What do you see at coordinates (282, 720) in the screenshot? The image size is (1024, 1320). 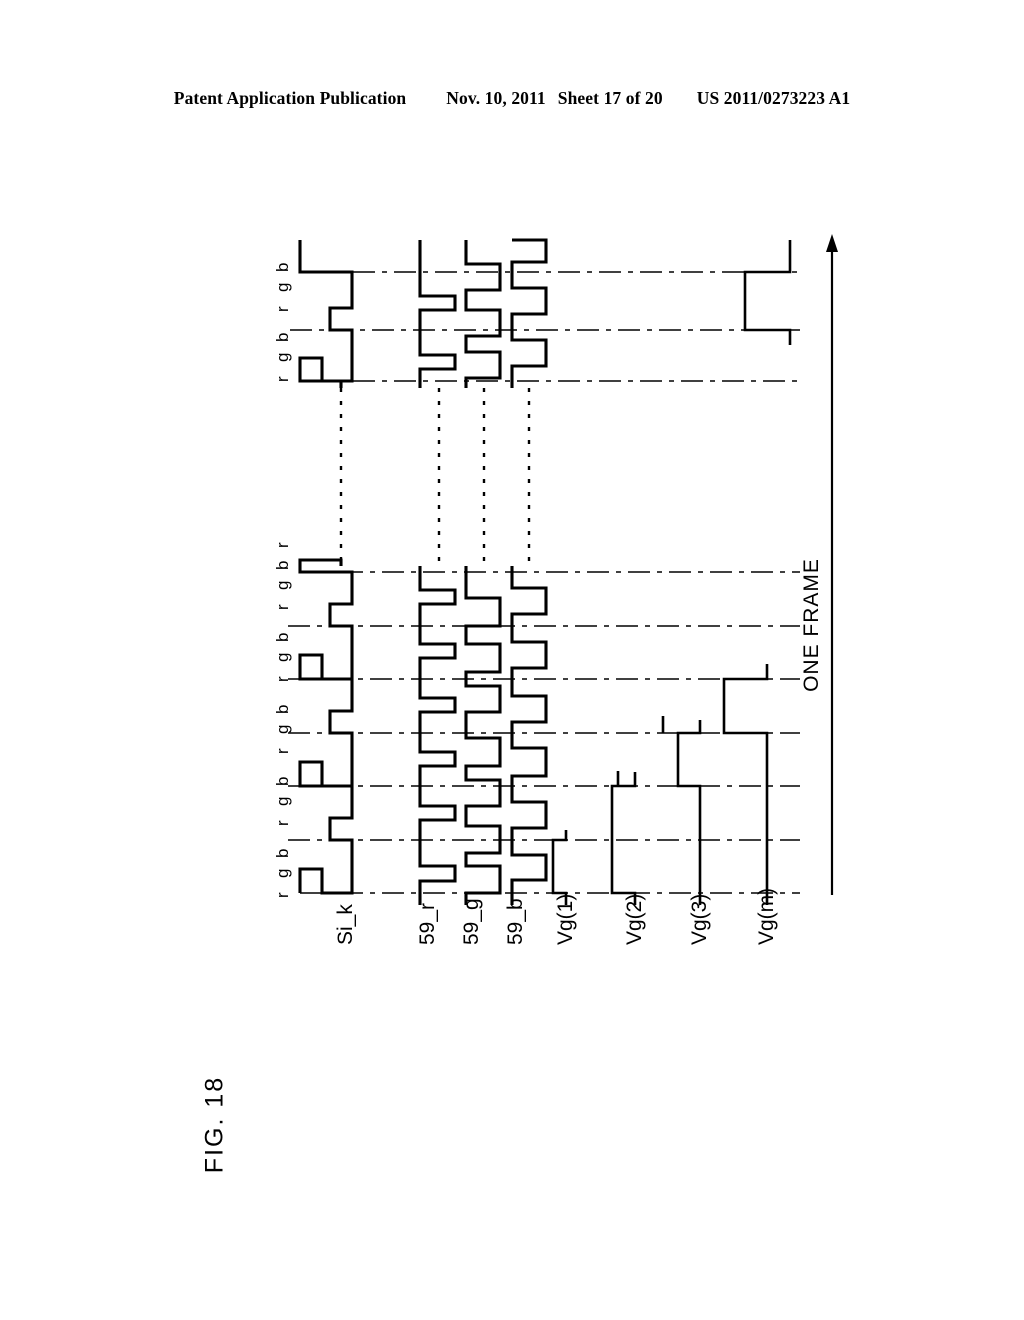 I see `rgb-label-group-lower: r g b r g b r g b r g b r g b r` at bounding box center [282, 720].